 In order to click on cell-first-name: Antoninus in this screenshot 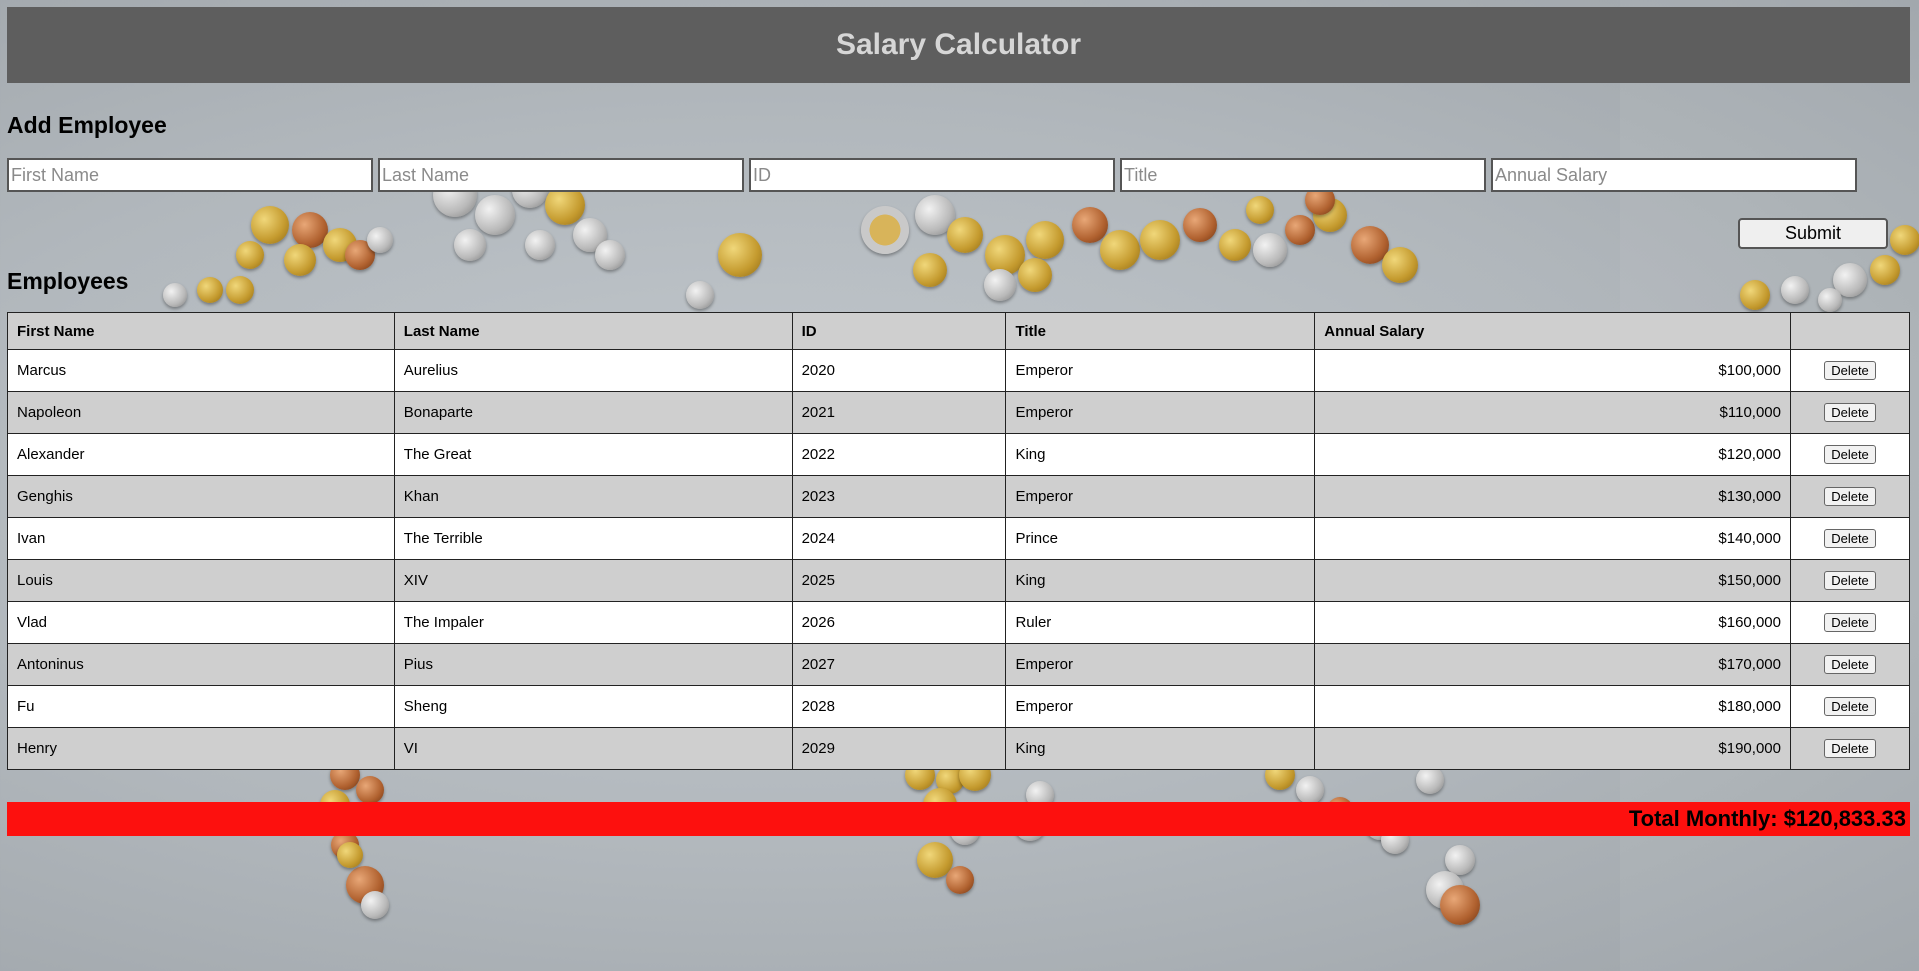, I will do `click(201, 664)`.